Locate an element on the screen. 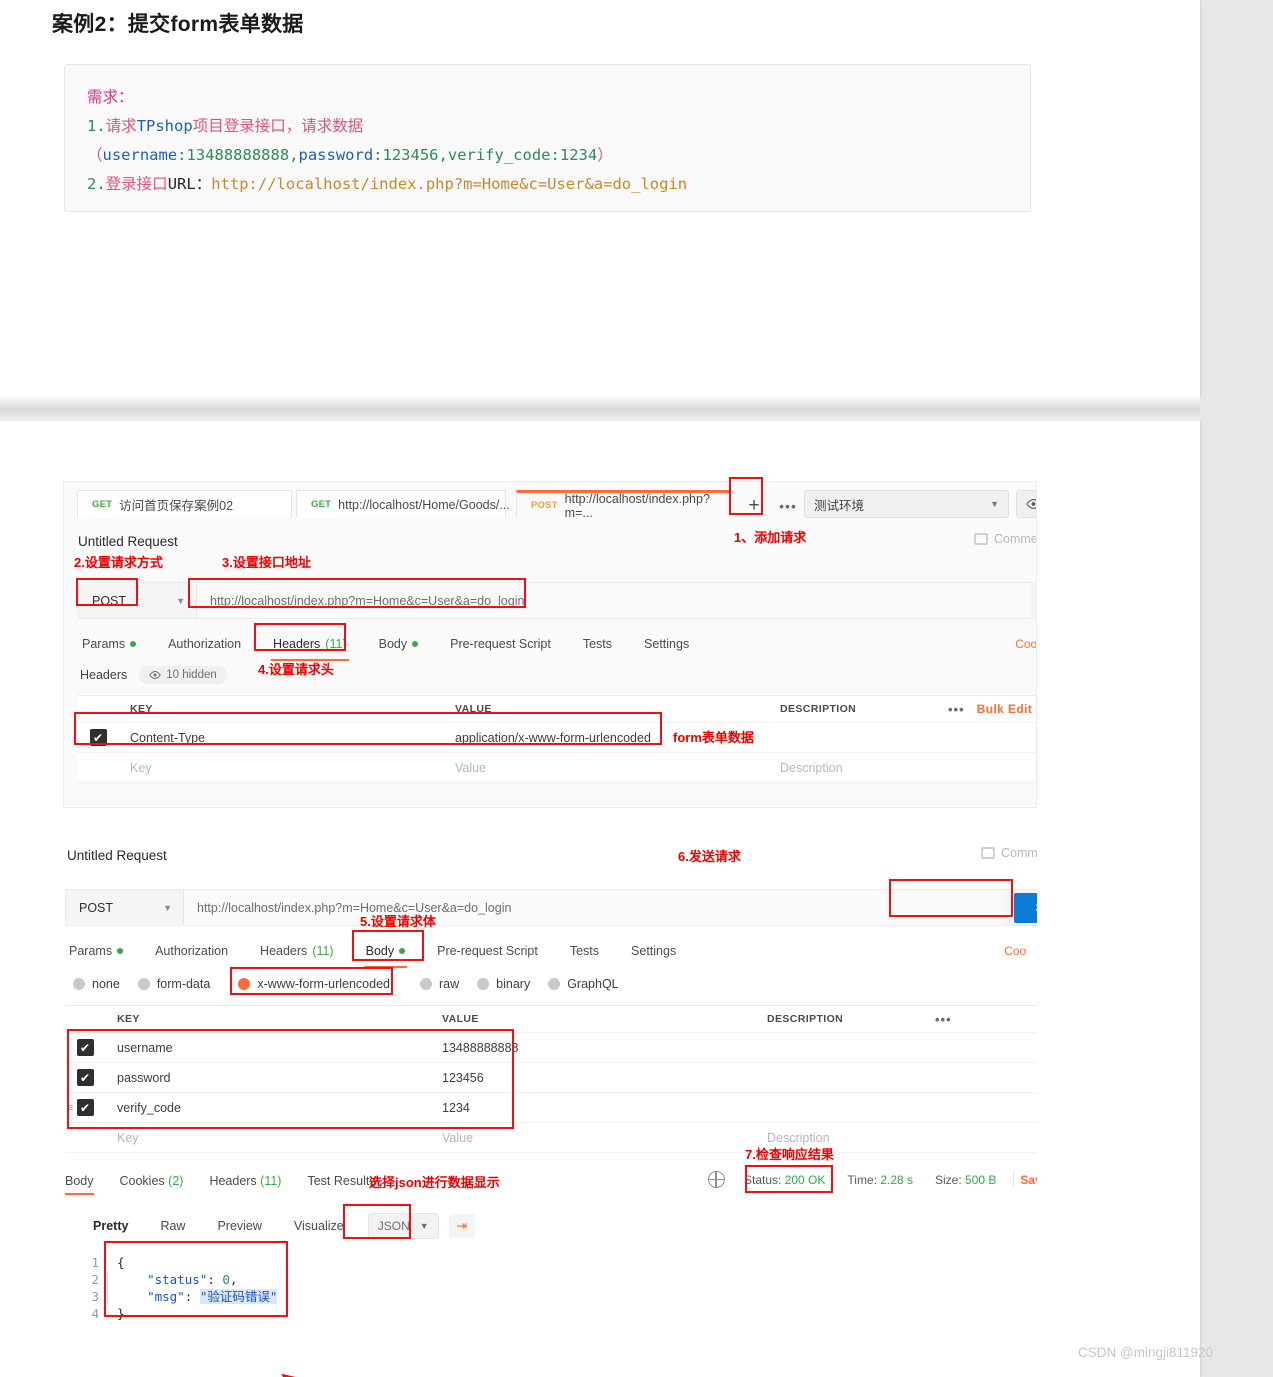 The height and width of the screenshot is (1377, 1273). annotation-4: 4.设置请求头 is located at coordinates (296, 669).